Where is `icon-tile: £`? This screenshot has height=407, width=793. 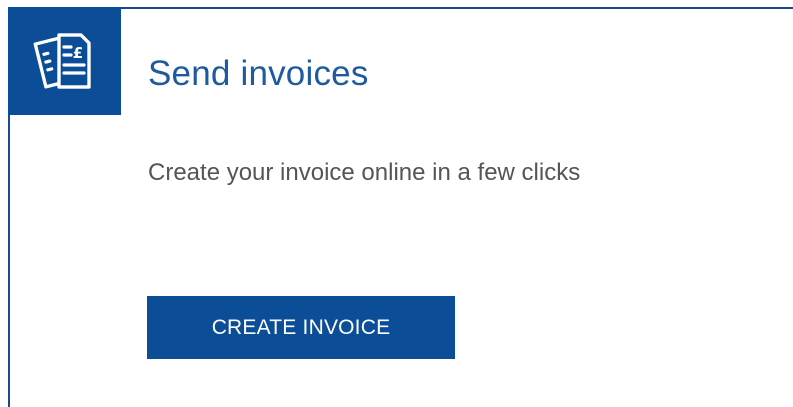
icon-tile: £ is located at coordinates (64, 61).